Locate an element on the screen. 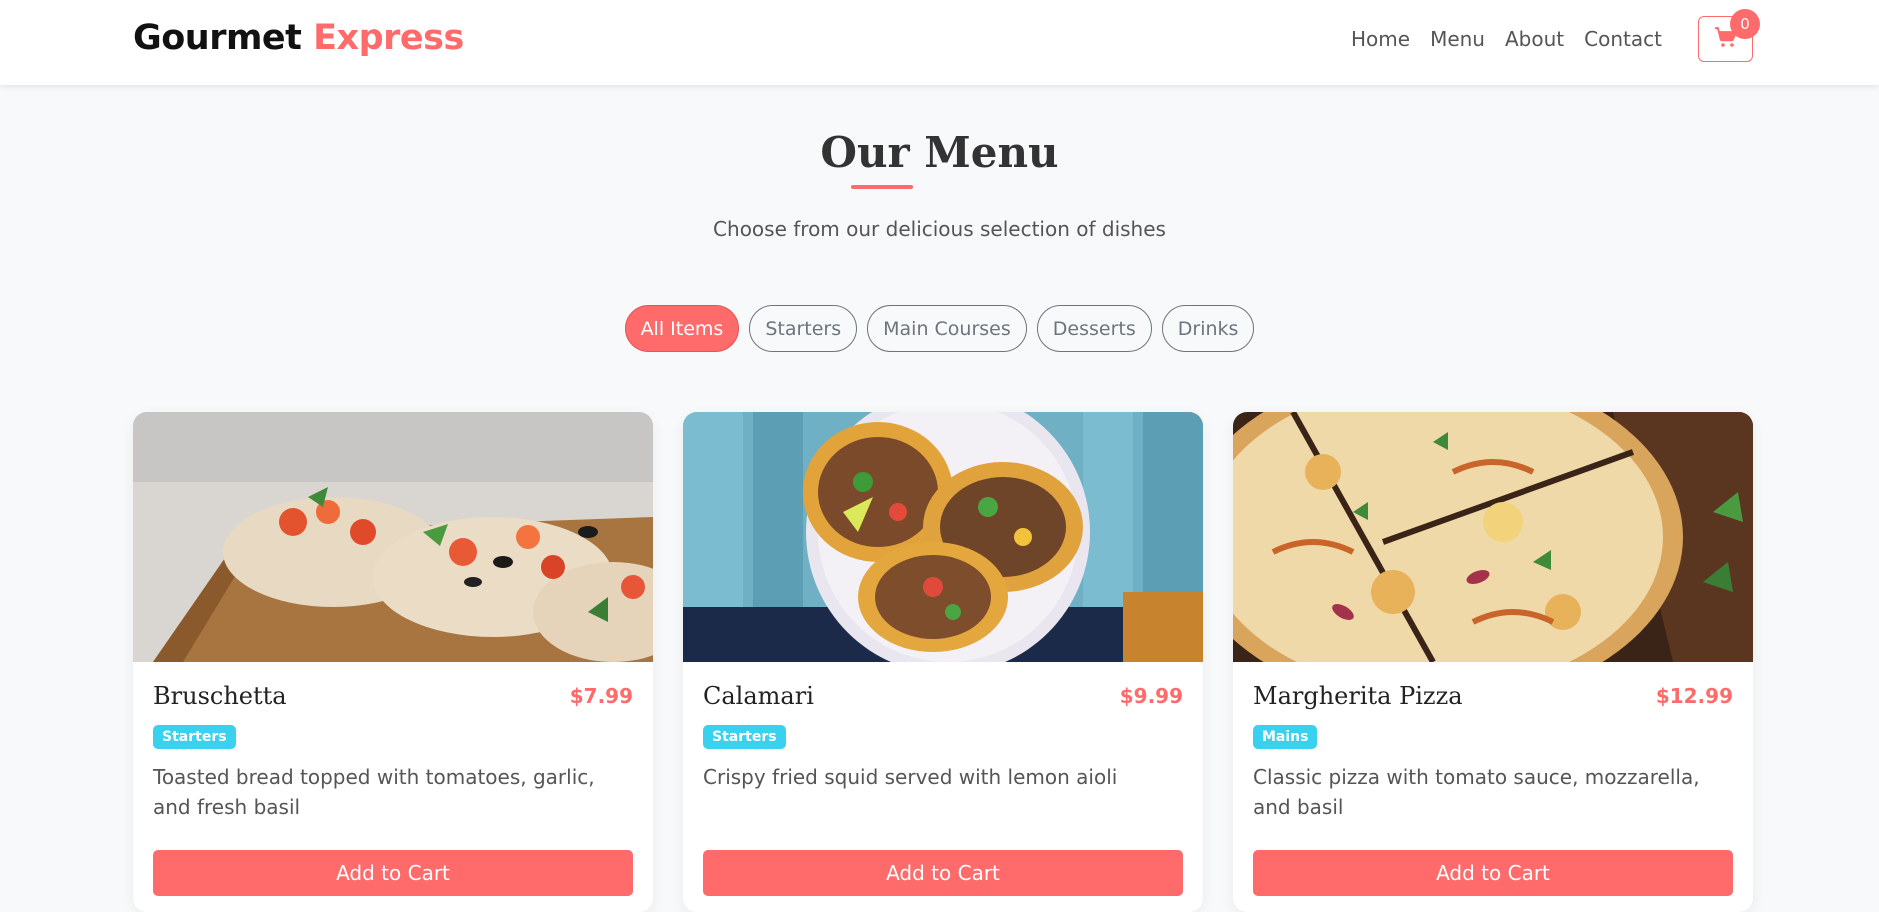 The height and width of the screenshot is (912, 1879). filter-starters: Starters is located at coordinates (803, 328).